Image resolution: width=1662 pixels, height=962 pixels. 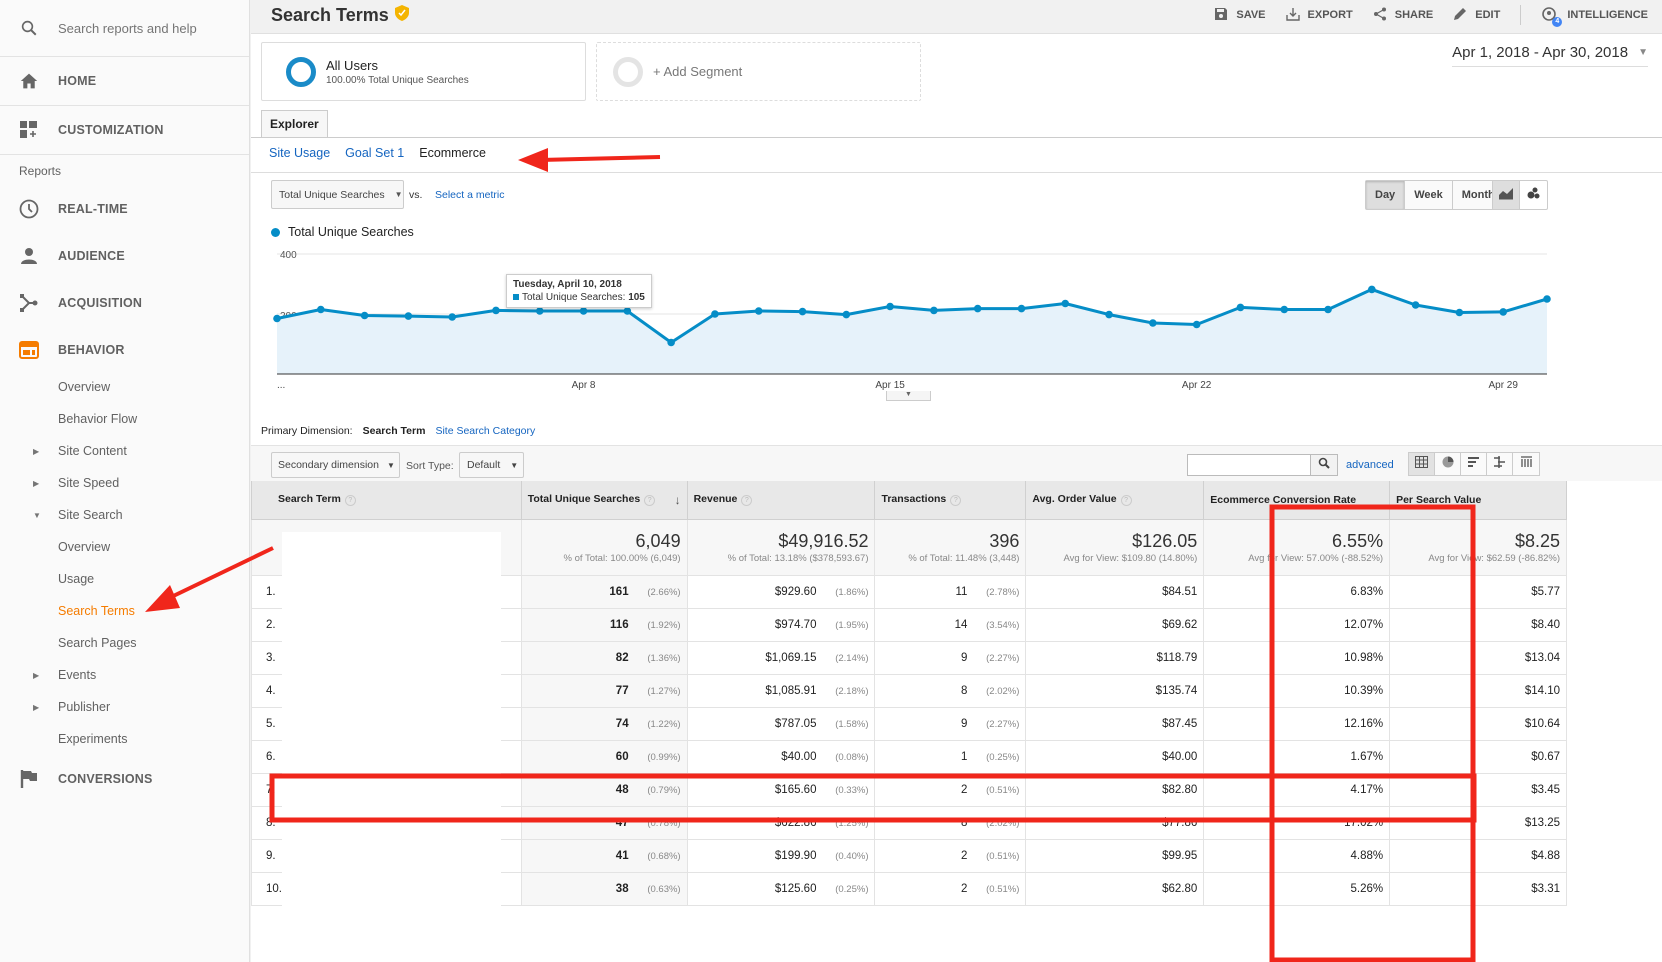 What do you see at coordinates (124, 579) in the screenshot?
I see `sidebar-subitem-usage: Usage` at bounding box center [124, 579].